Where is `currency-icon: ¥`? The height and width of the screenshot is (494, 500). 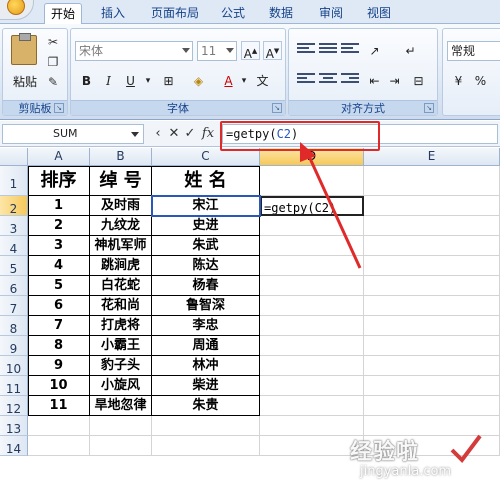
currency-icon: ¥ is located at coordinates (458, 80).